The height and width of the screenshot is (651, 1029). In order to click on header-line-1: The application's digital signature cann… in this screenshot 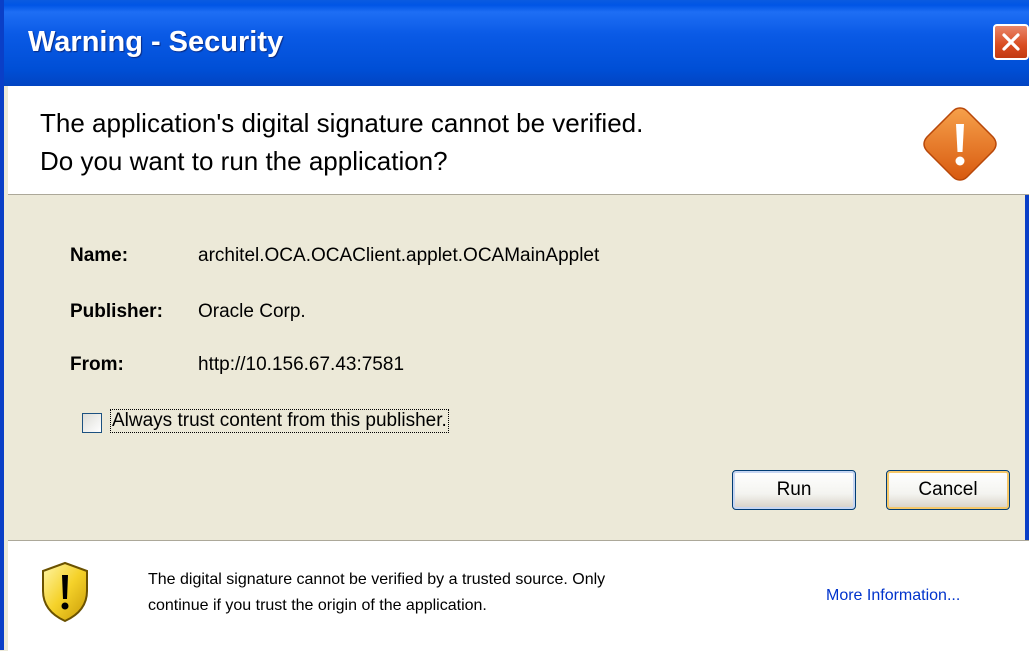, I will do `click(342, 123)`.